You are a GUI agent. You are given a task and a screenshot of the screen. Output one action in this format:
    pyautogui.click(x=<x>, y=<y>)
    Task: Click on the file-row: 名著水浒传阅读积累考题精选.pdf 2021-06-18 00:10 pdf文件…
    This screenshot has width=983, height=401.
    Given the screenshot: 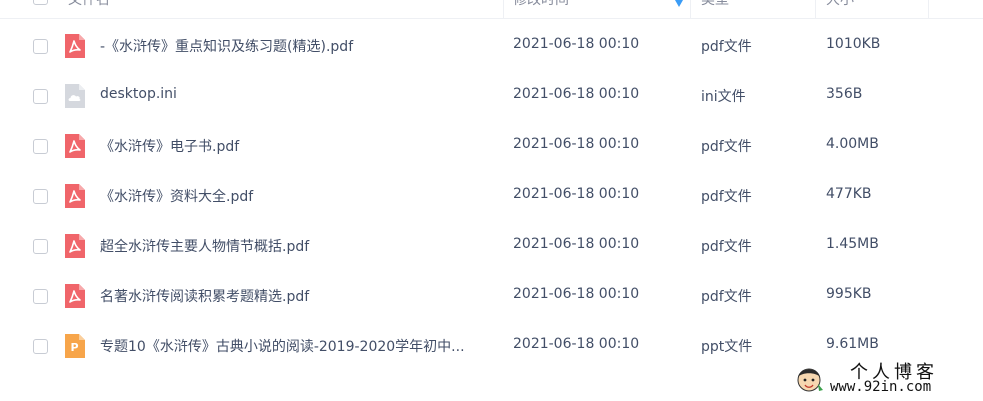 What is the action you would take?
    pyautogui.click(x=491, y=296)
    